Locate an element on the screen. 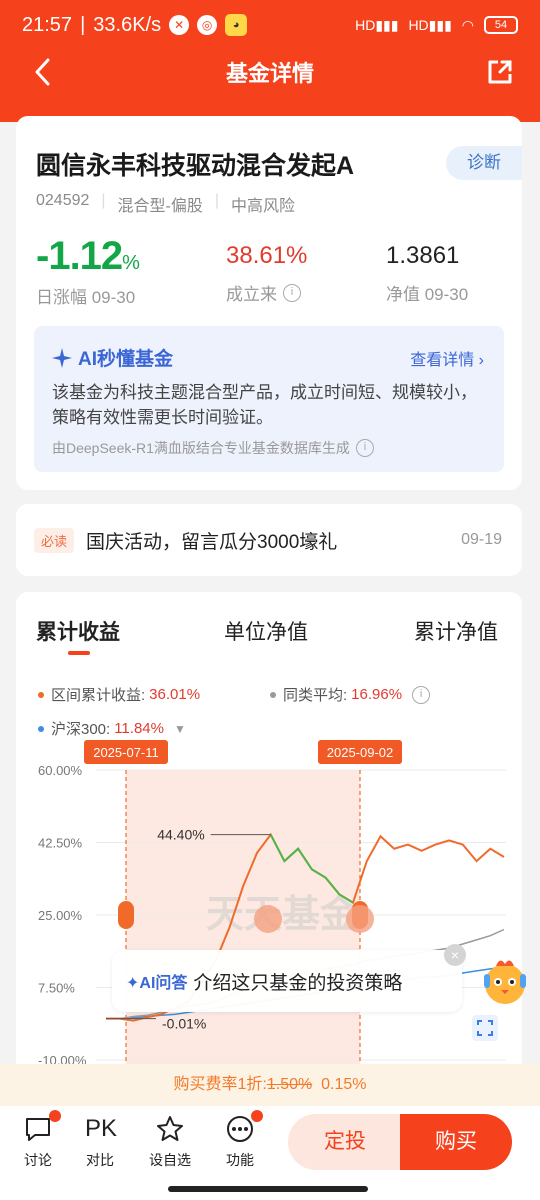  compare-label: 对比 is located at coordinates (100, 1160).